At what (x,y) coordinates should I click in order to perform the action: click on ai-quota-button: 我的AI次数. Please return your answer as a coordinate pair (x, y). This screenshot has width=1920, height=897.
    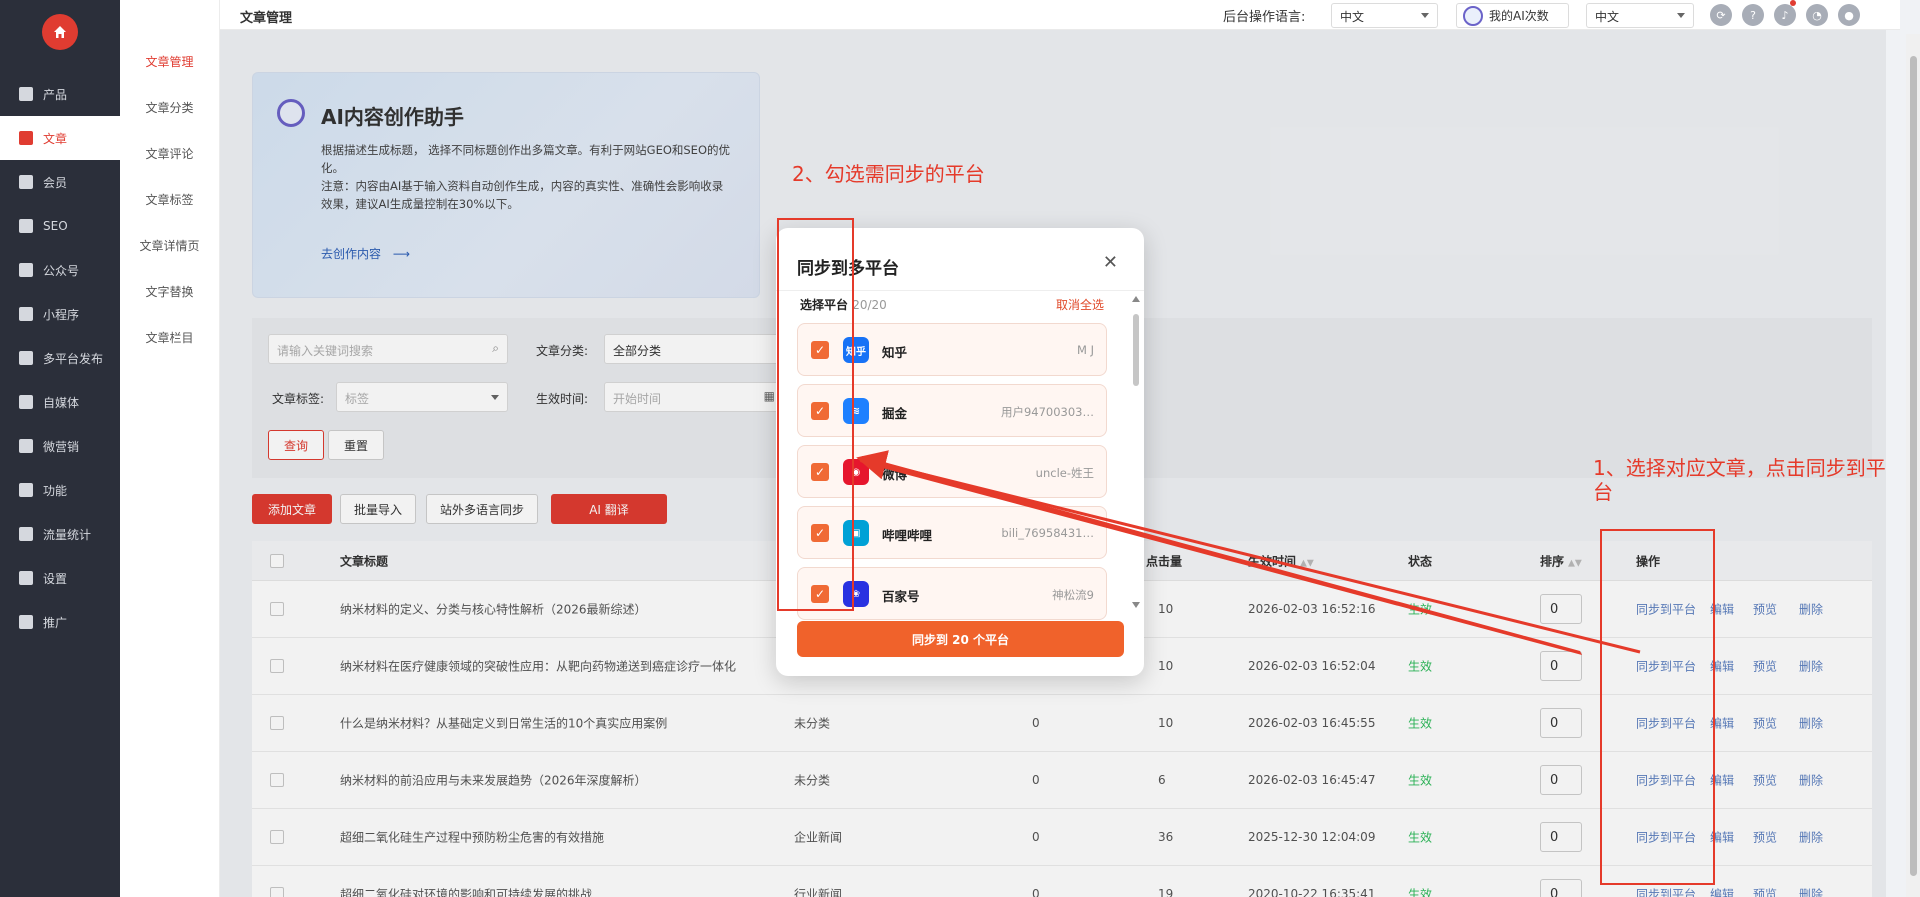
    Looking at the image, I should click on (1512, 15).